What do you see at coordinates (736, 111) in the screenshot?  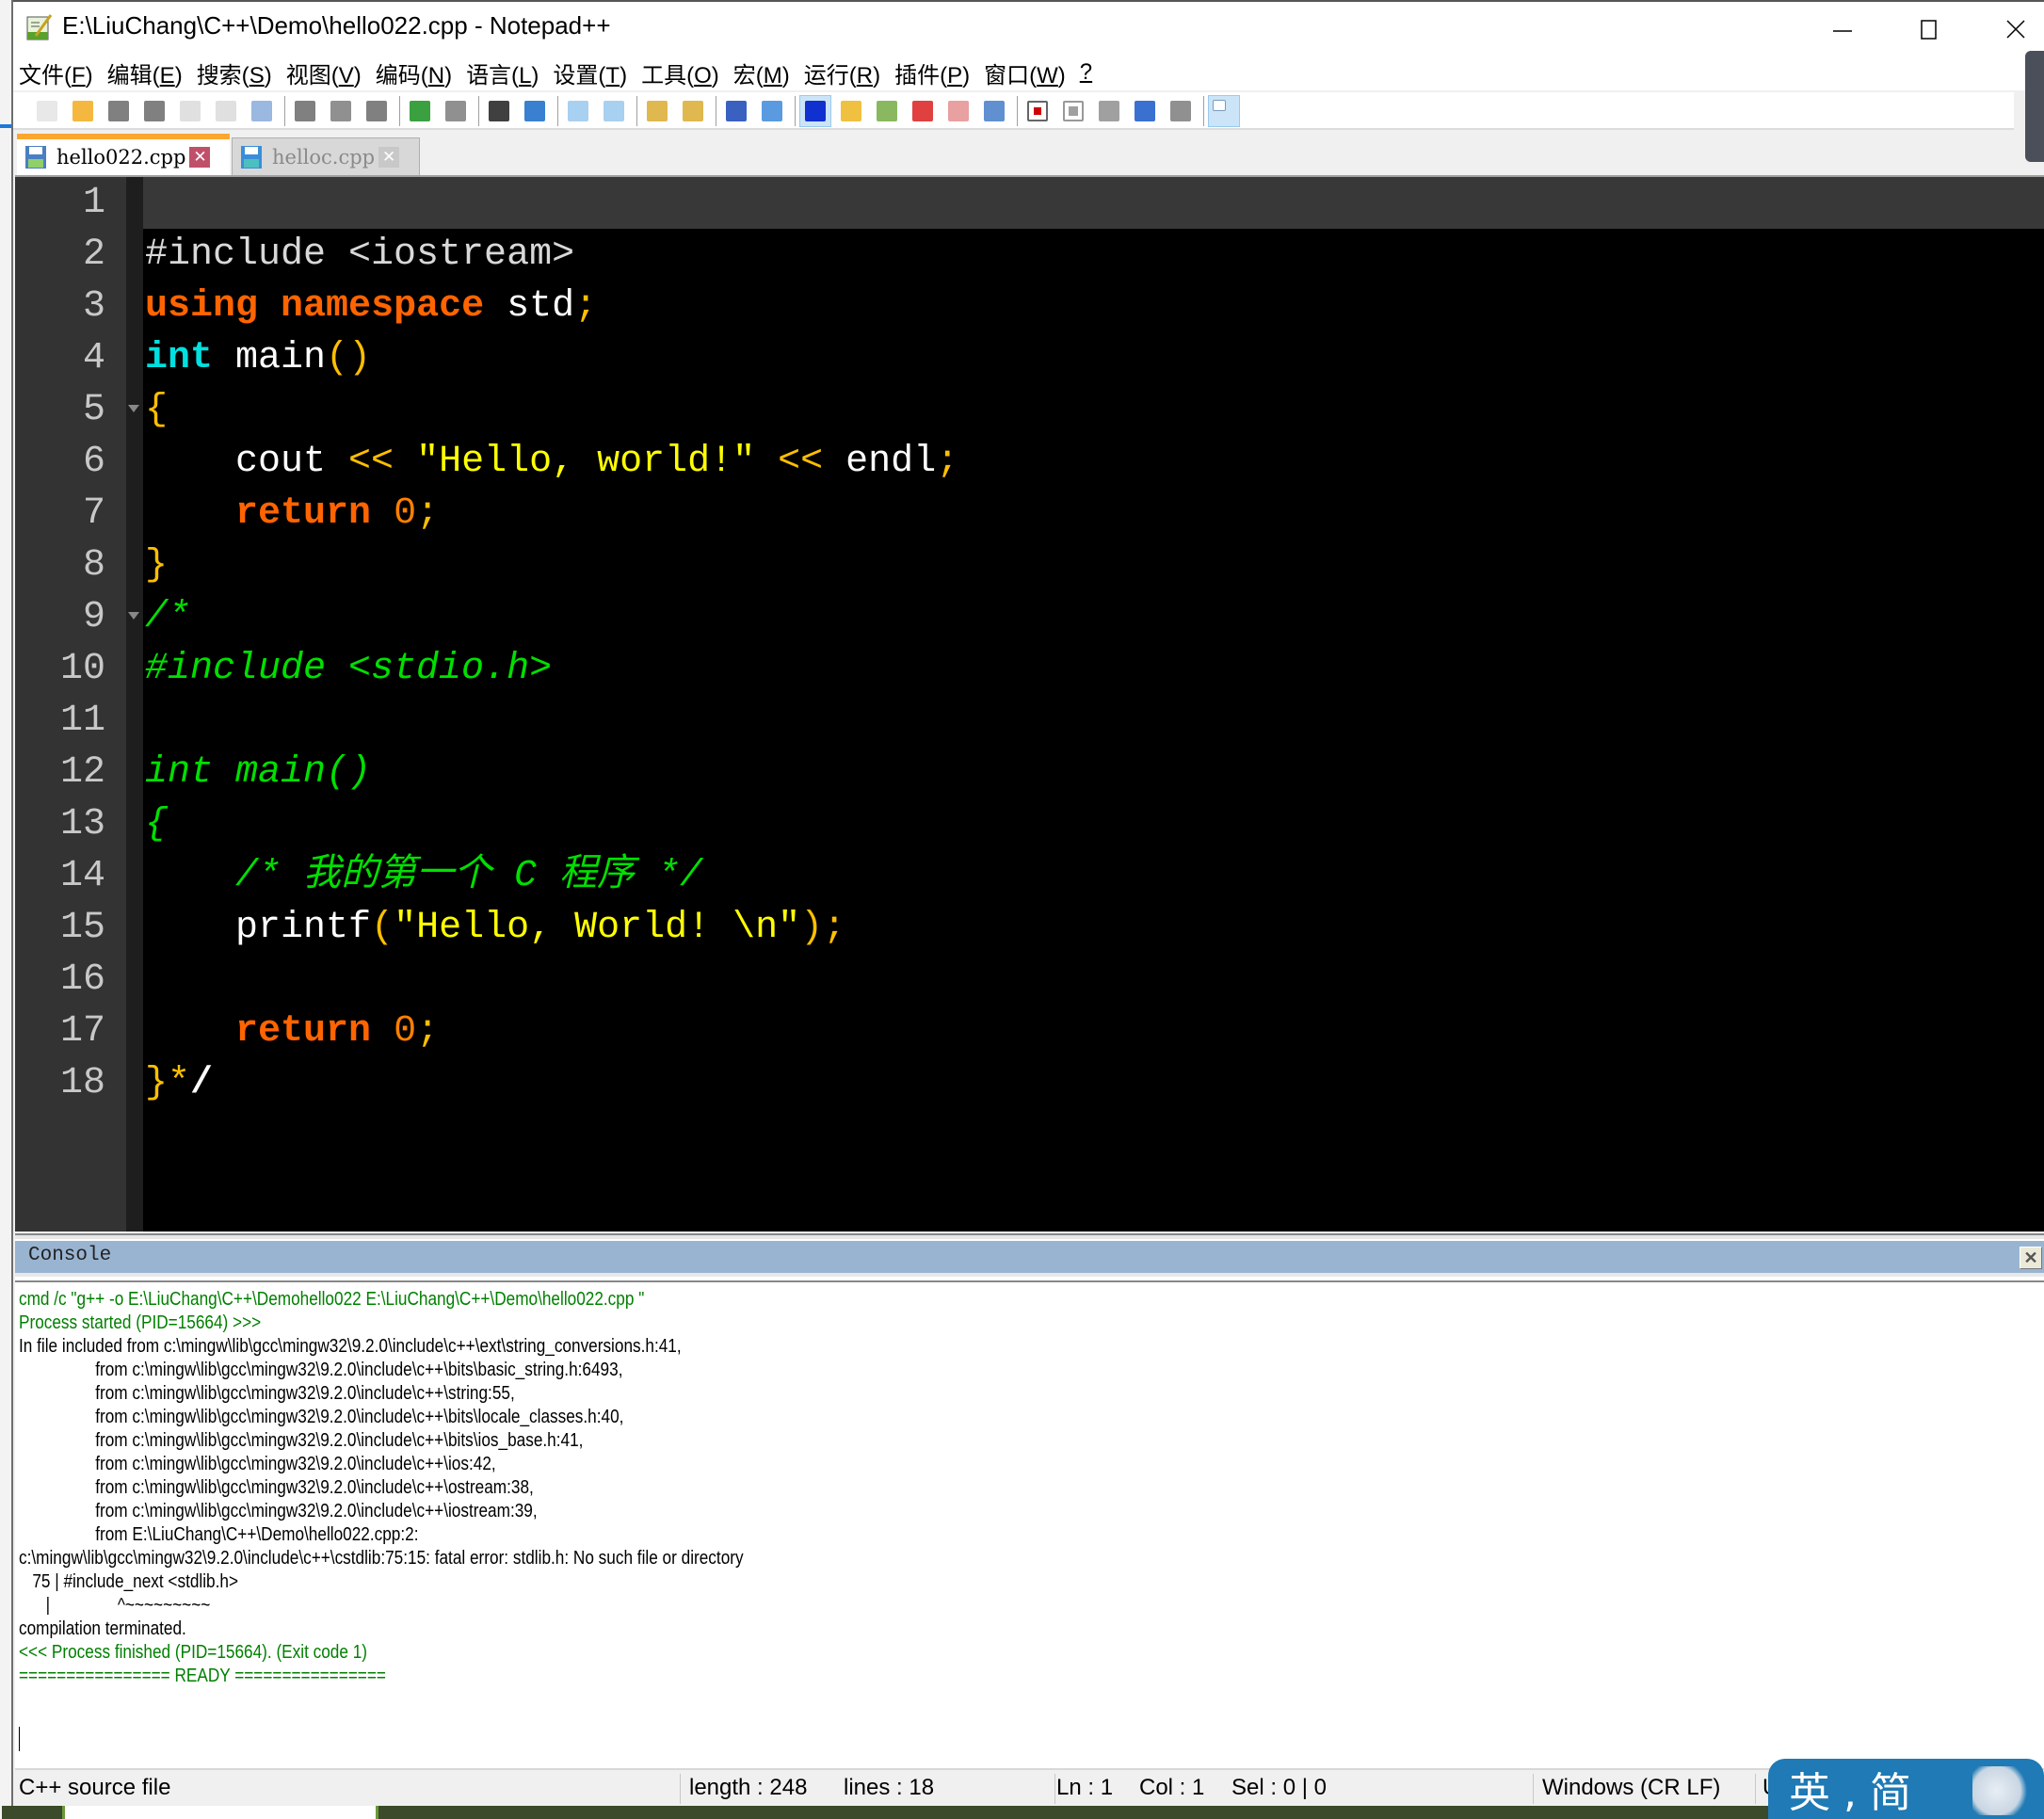 I see `word-wrap-button` at bounding box center [736, 111].